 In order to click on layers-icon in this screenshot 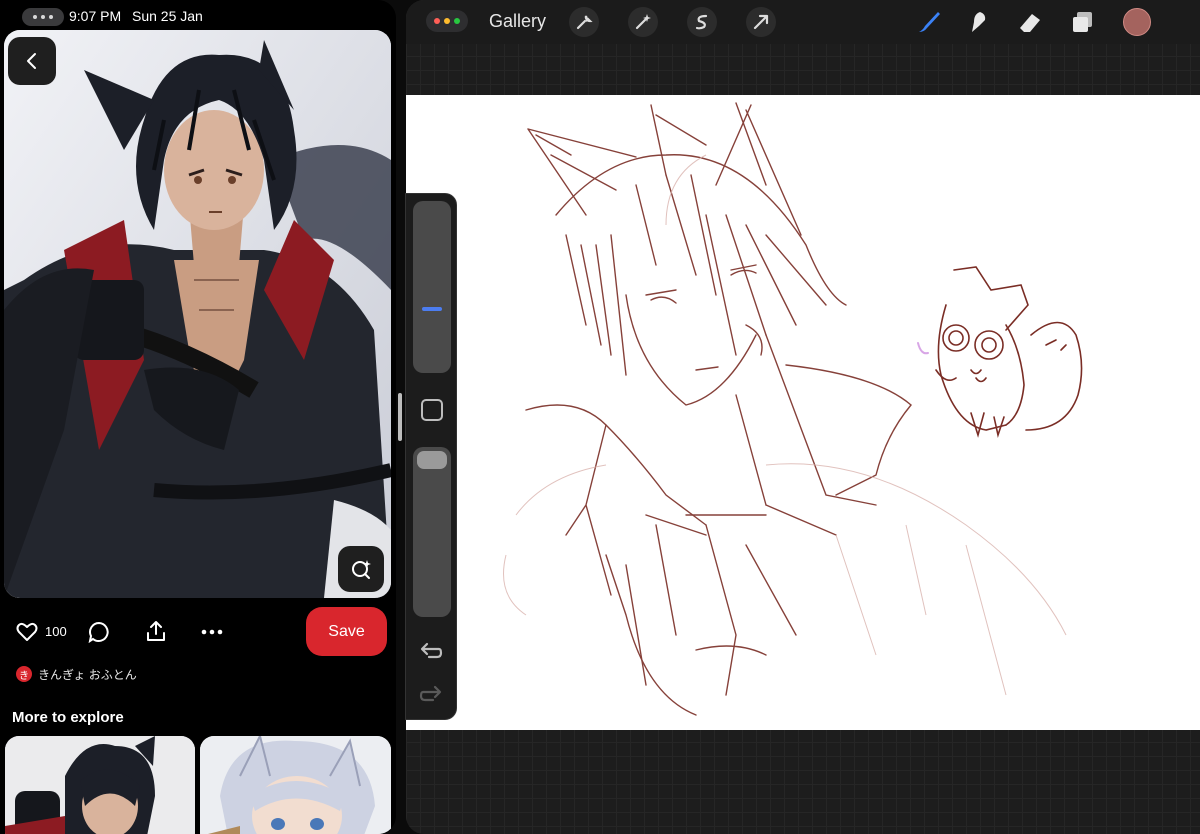, I will do `click(1082, 22)`.